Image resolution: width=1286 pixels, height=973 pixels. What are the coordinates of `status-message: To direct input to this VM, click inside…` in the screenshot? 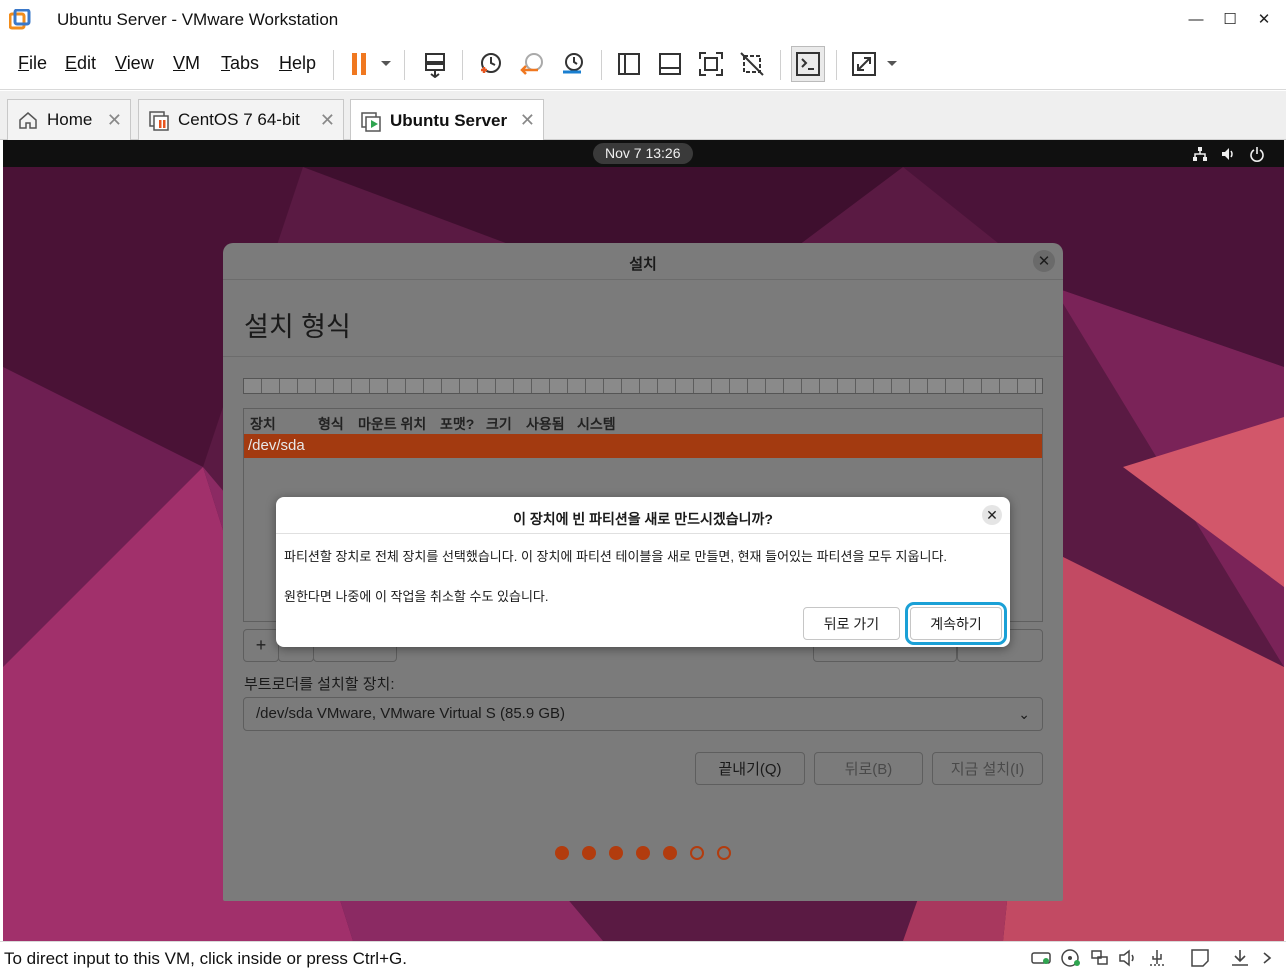 It's located at (205, 958).